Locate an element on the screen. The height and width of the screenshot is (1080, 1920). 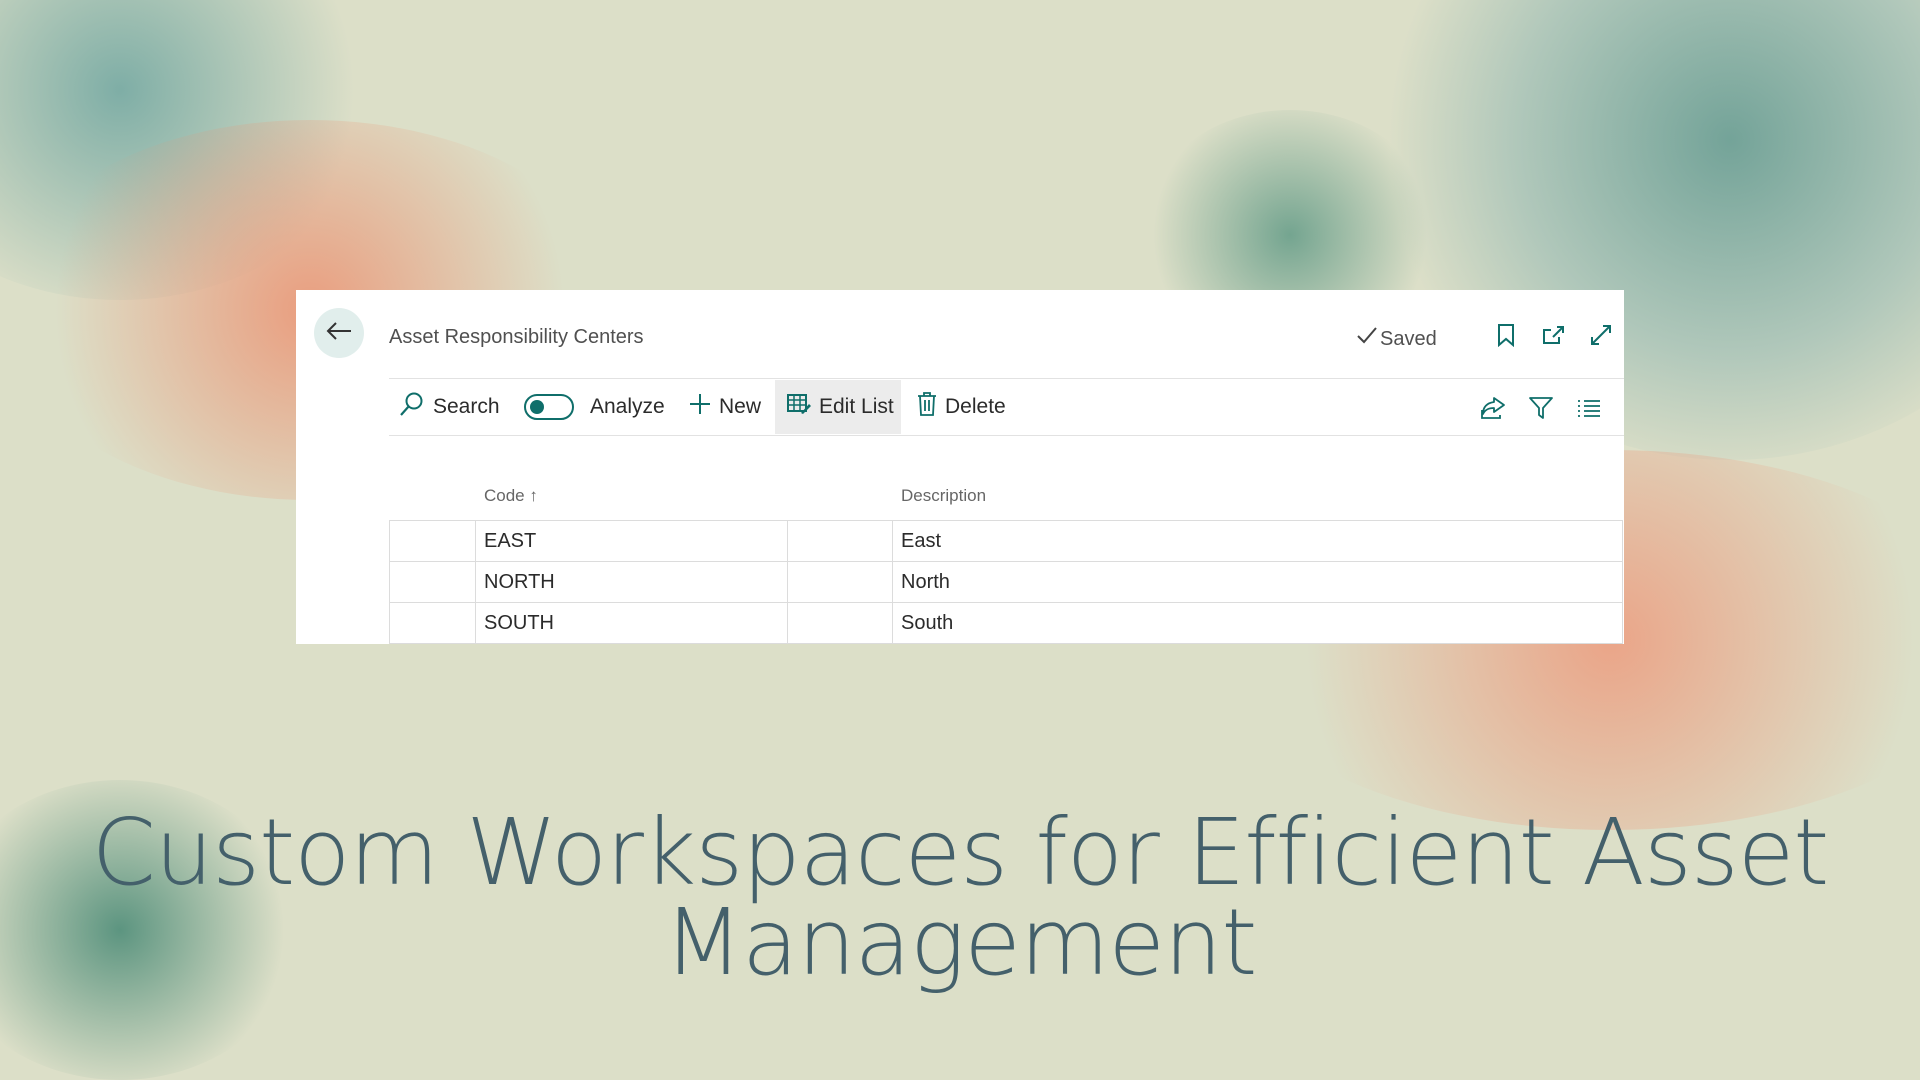
analyze-toggle: Analyze is located at coordinates (594, 407).